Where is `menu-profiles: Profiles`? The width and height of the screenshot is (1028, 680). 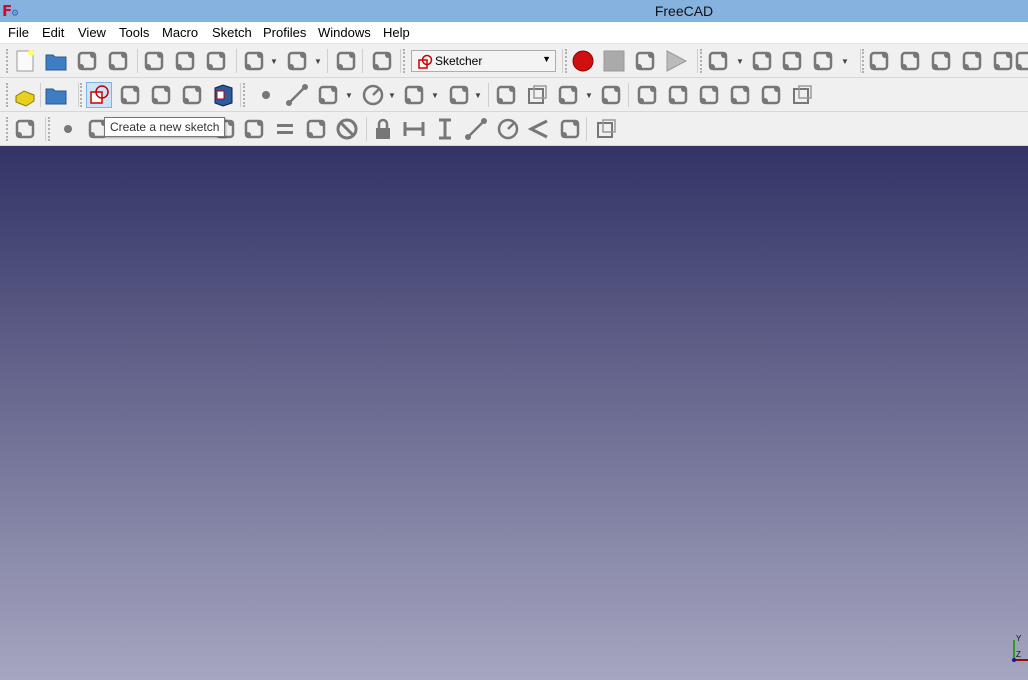 menu-profiles: Profiles is located at coordinates (284, 32).